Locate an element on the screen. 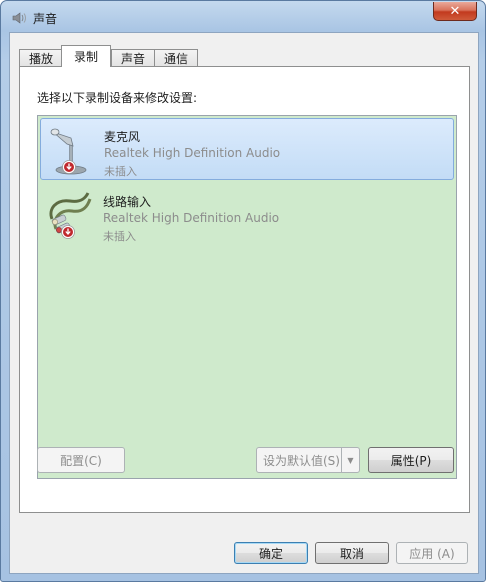  properties-button: 属性(P) is located at coordinates (411, 460).